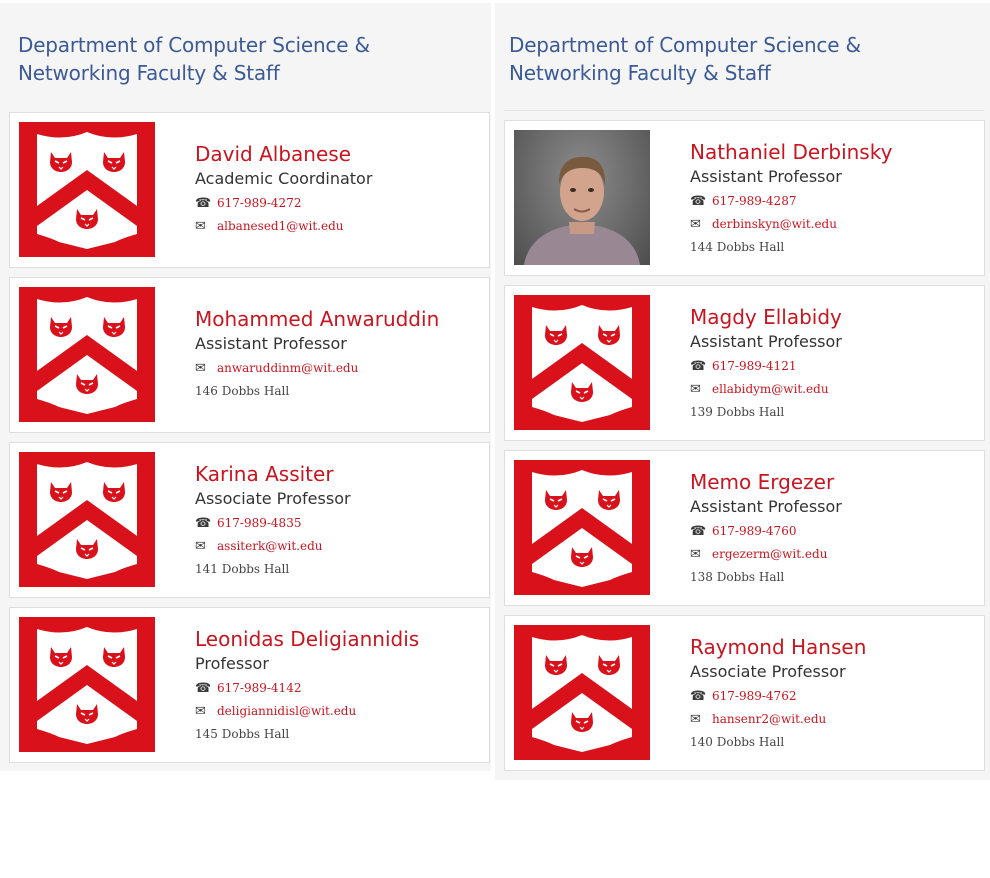  Describe the element at coordinates (737, 412) in the screenshot. I see `office-location: 139 Dobbs Hall` at that location.